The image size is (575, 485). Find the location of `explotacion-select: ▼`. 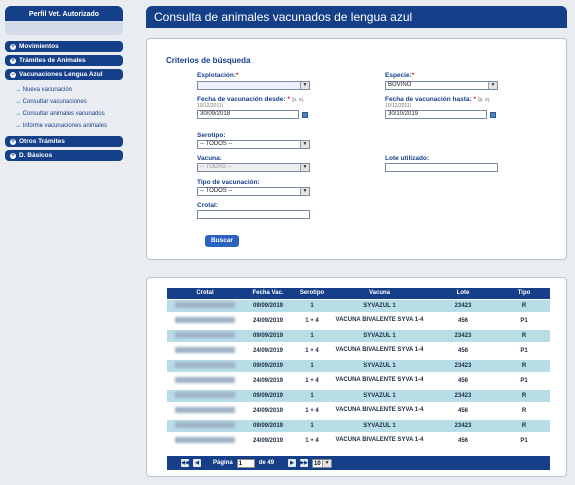

explotacion-select: ▼ is located at coordinates (253, 85).